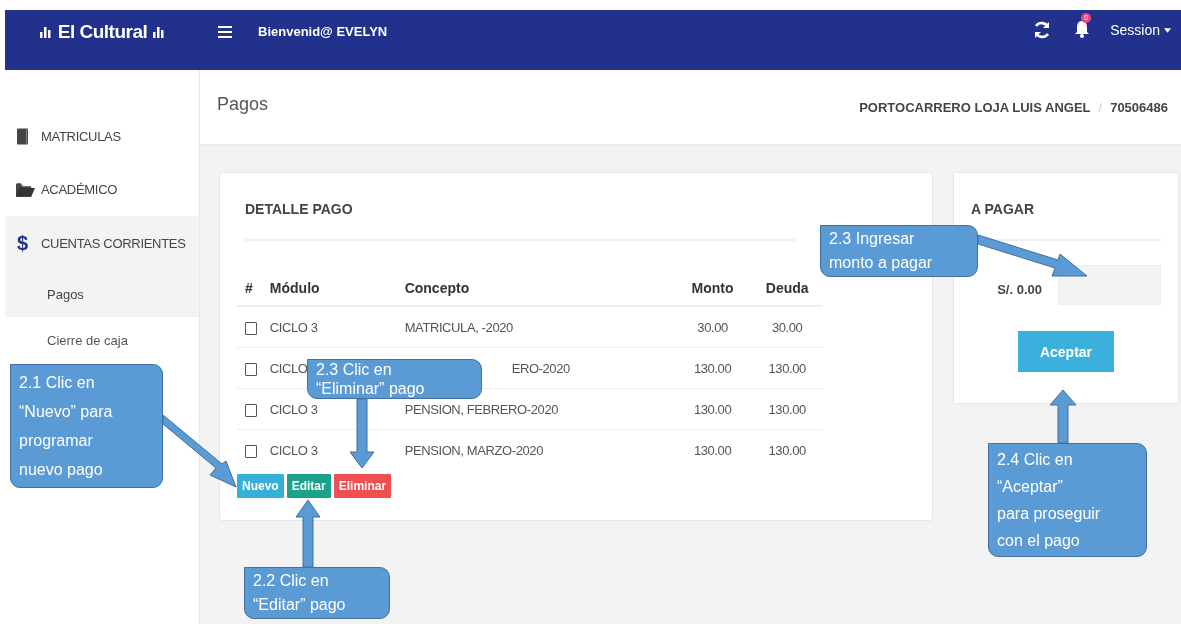 The image size is (1181, 624). I want to click on page-title: Pagos, so click(243, 104).